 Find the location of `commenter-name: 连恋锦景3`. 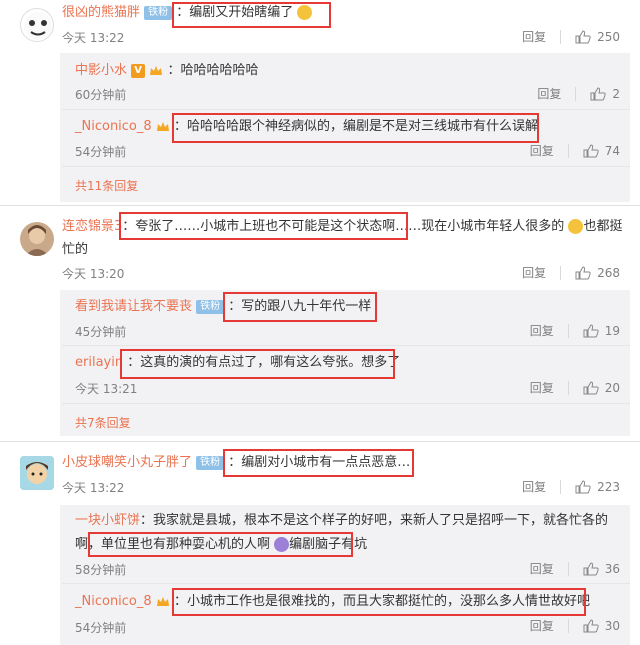

commenter-name: 连恋锦景3 is located at coordinates (92, 226).